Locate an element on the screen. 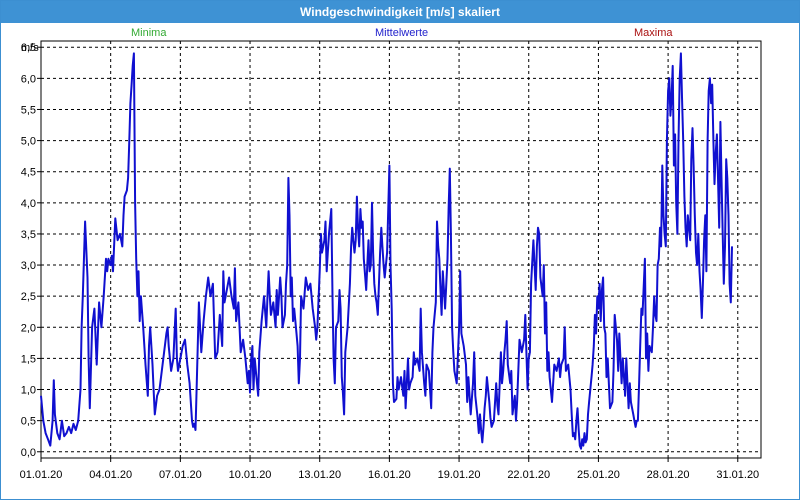  y-tick-label: 0,0 is located at coordinates (28, 453).